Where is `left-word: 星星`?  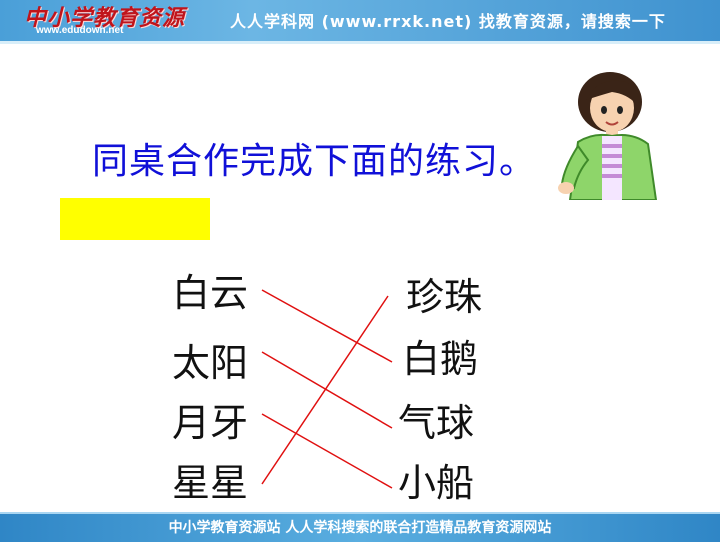 left-word: 星星 is located at coordinates (210, 483).